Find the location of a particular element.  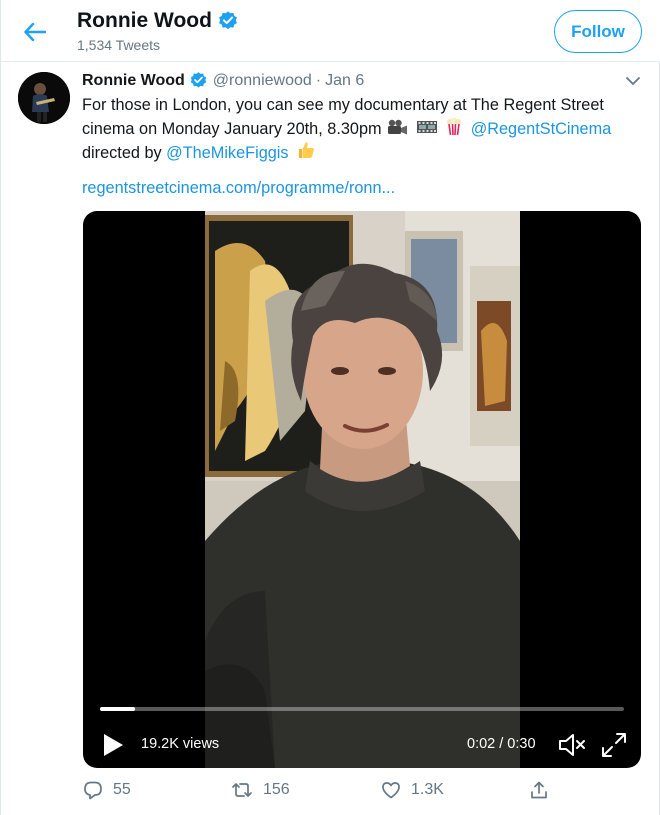

header-title: Ronnie Wood is located at coordinates (158, 21).